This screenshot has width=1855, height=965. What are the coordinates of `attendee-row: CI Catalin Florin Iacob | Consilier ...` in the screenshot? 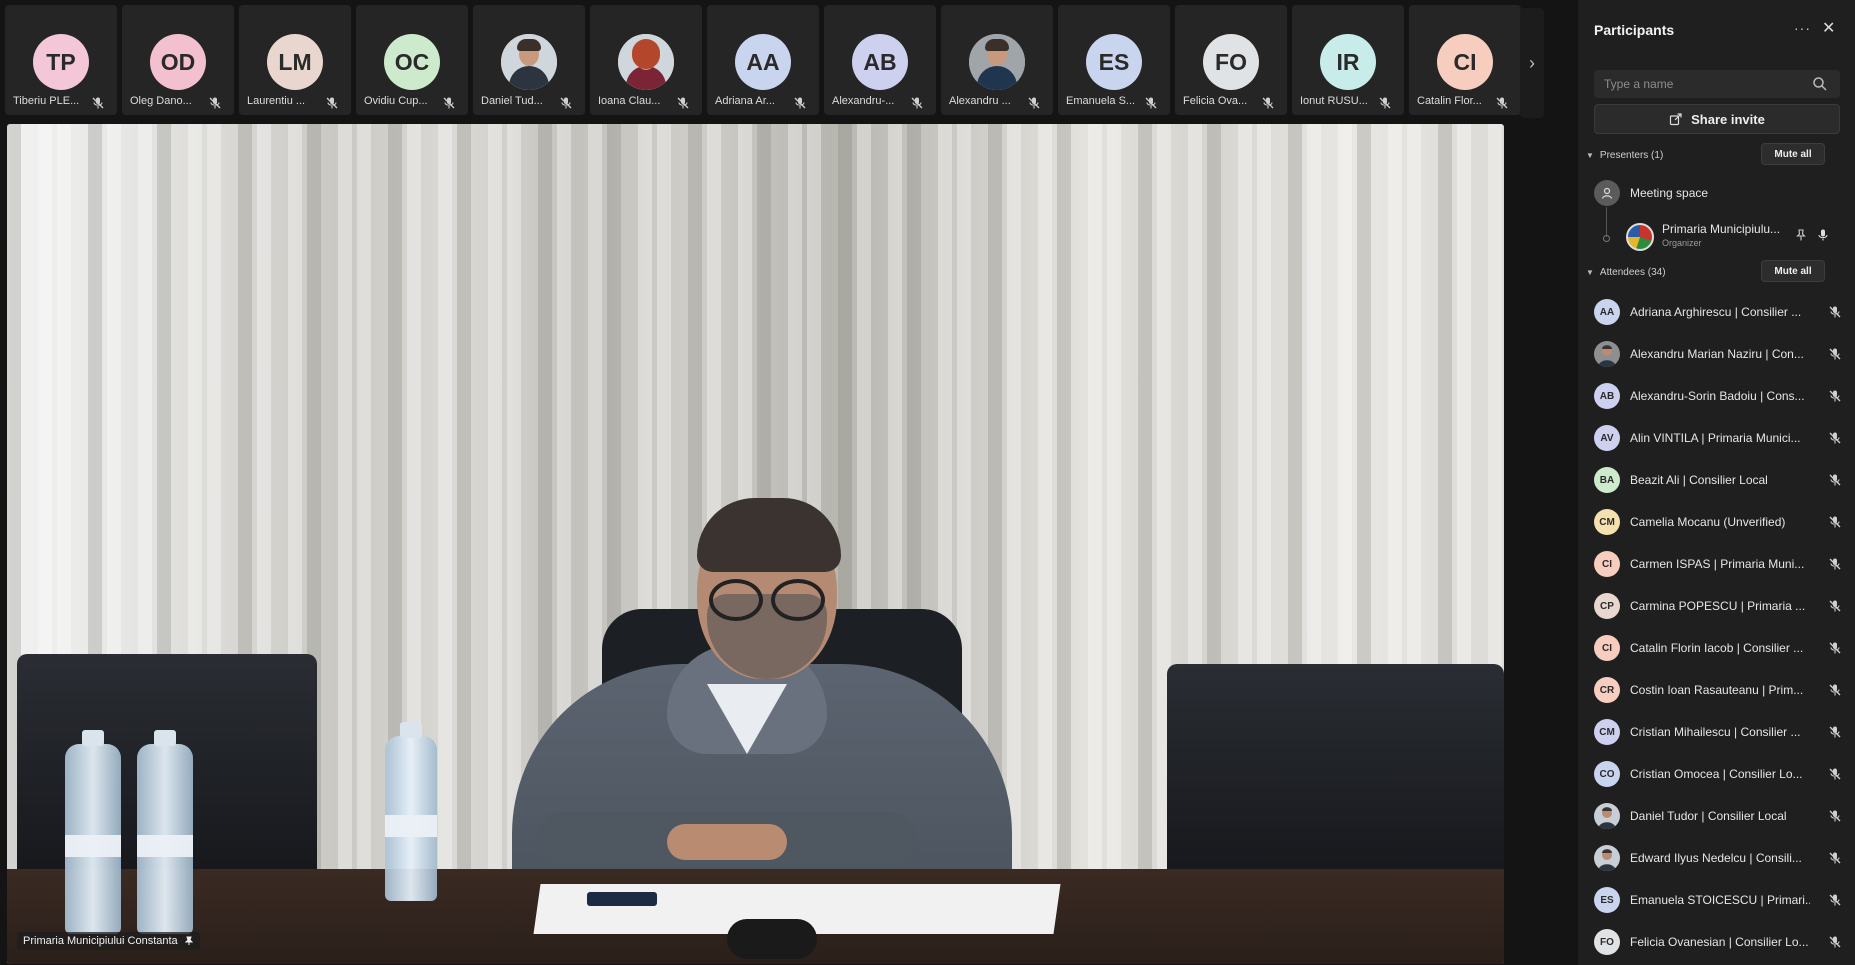 It's located at (1718, 648).